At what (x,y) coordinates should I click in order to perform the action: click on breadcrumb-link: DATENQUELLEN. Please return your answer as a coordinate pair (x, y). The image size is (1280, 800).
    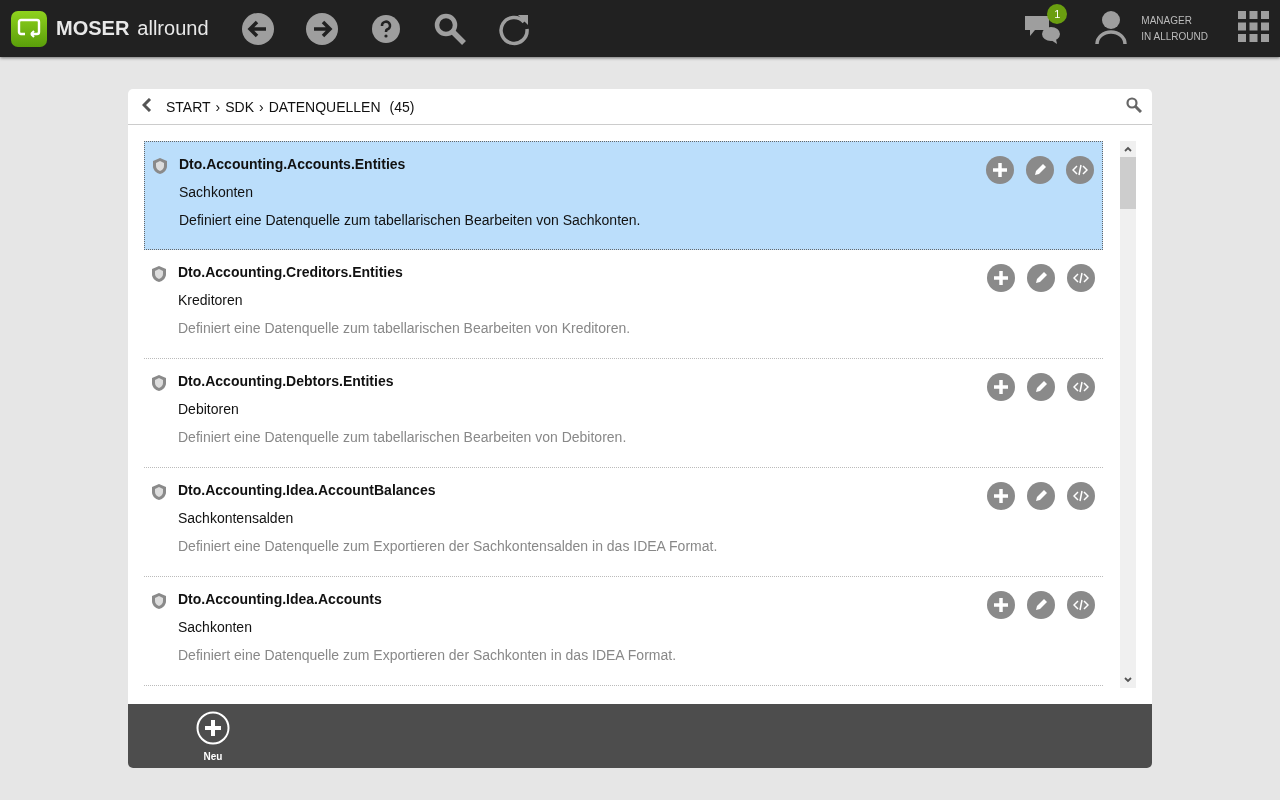
    Looking at the image, I should click on (324, 106).